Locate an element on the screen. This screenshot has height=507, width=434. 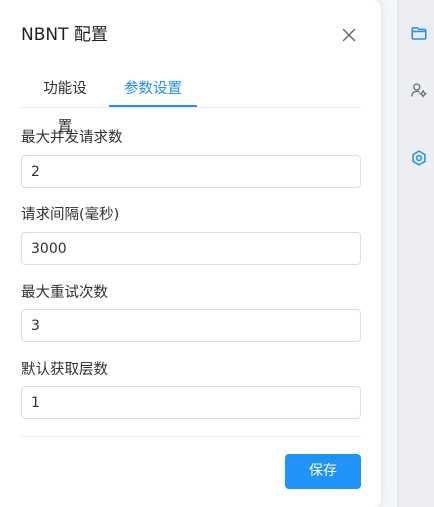
side-rail-border is located at coordinates (398, 253).